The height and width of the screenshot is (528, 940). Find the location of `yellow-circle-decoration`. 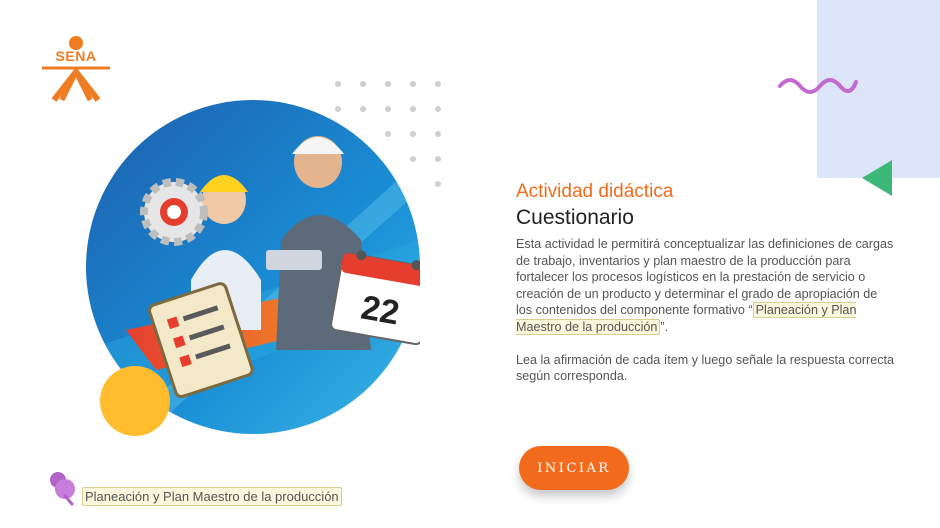

yellow-circle-decoration is located at coordinates (135, 401).